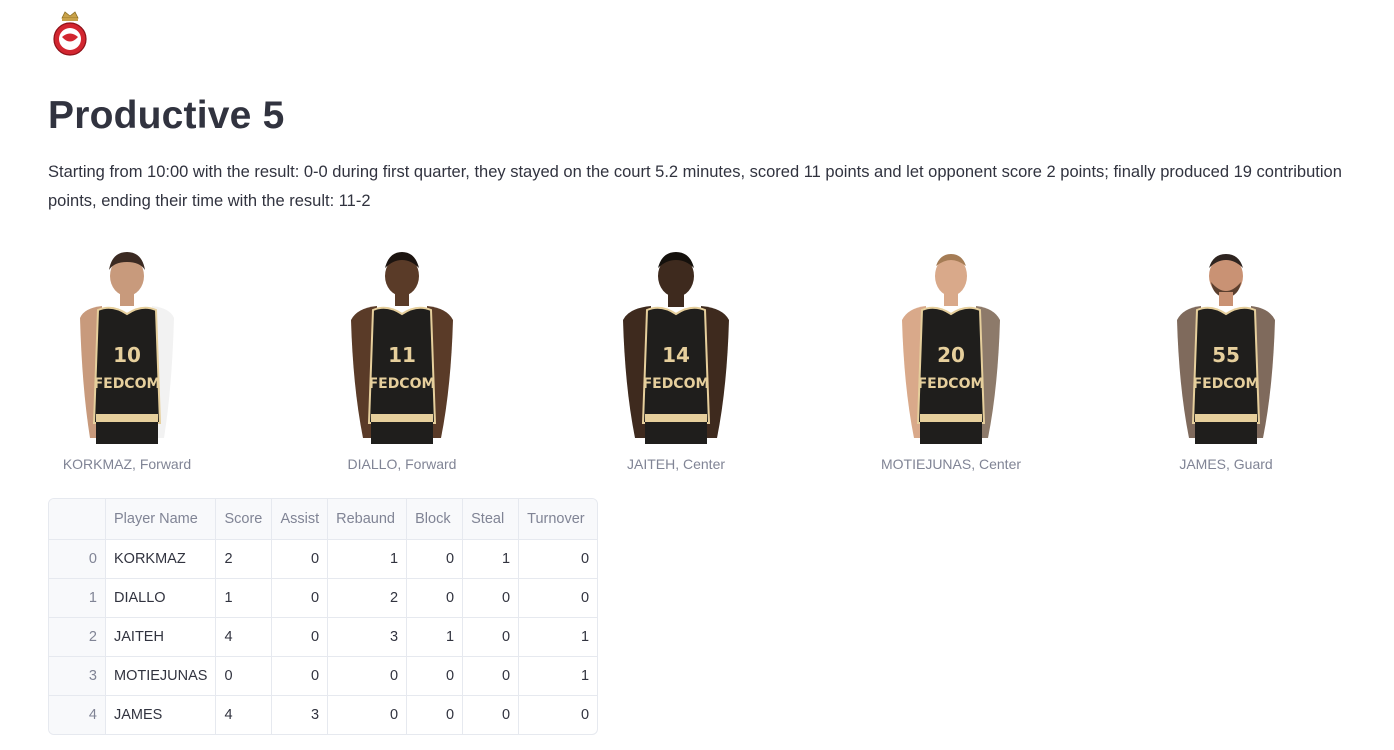  I want to click on column-header-assist: Assist, so click(300, 519).